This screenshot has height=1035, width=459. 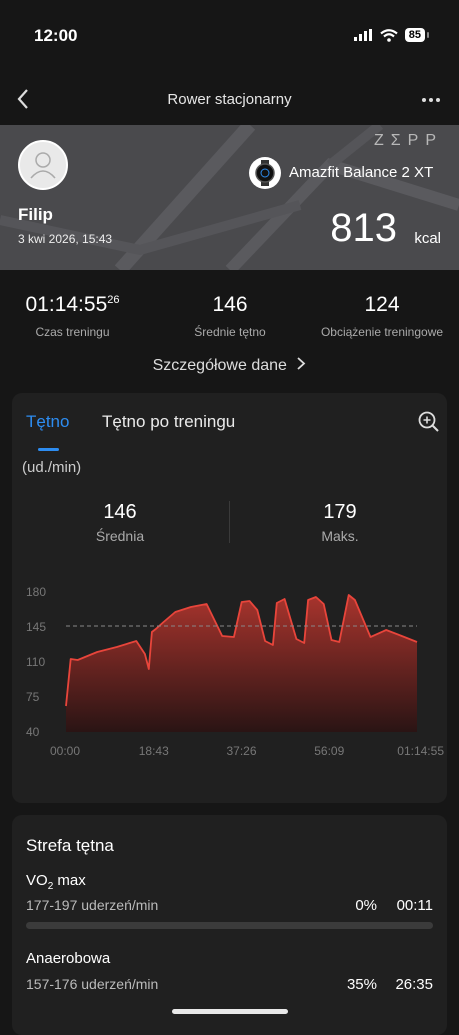 What do you see at coordinates (168, 422) in the screenshot?
I see `tab-post-workout-hr: Tętno po treningu` at bounding box center [168, 422].